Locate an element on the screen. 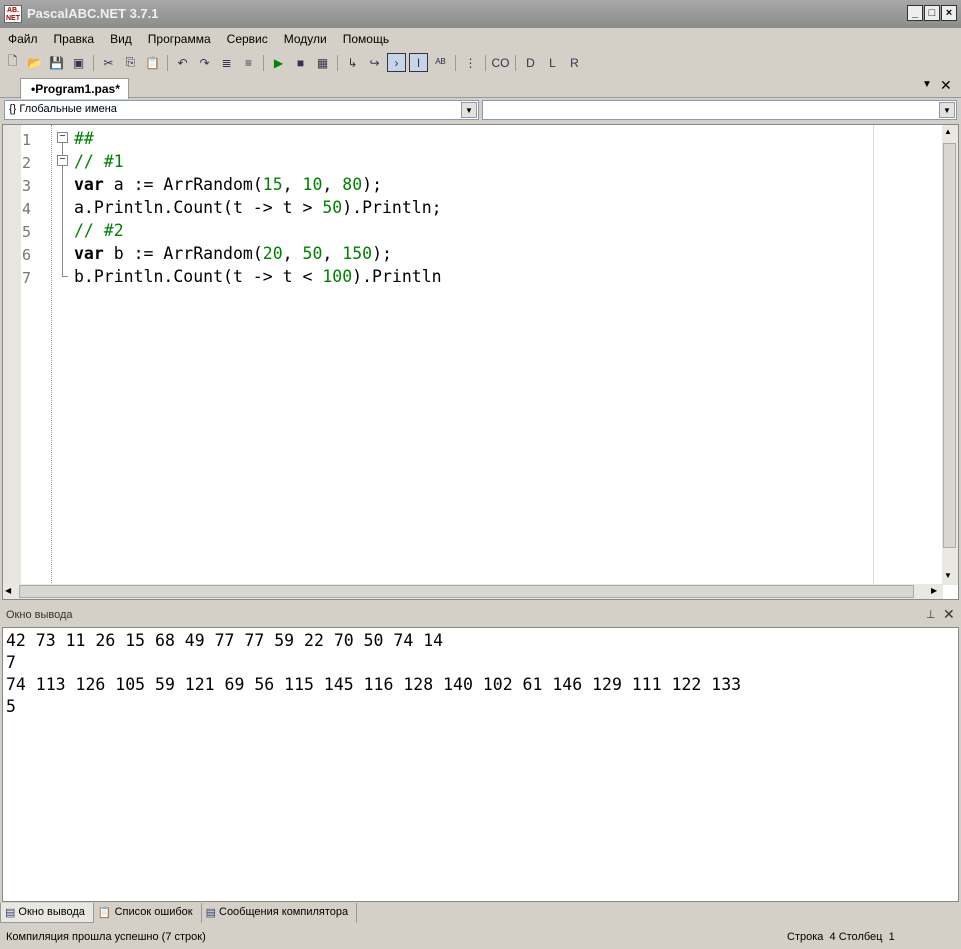  tab-icon: ▤ is located at coordinates (210, 913).